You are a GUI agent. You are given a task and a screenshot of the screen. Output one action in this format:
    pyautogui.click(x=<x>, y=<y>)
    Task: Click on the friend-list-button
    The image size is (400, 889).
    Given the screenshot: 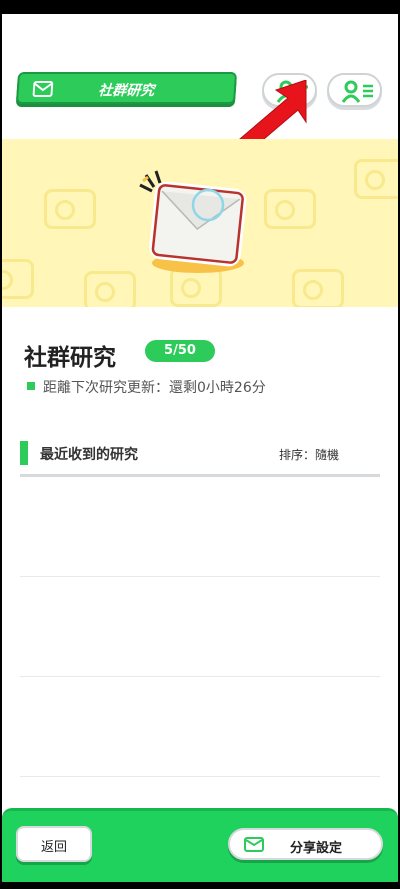 What is the action you would take?
    pyautogui.click(x=354, y=90)
    